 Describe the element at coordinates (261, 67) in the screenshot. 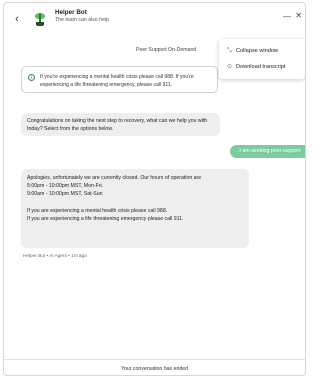

I see `menu-item-label: Download transcript` at that location.